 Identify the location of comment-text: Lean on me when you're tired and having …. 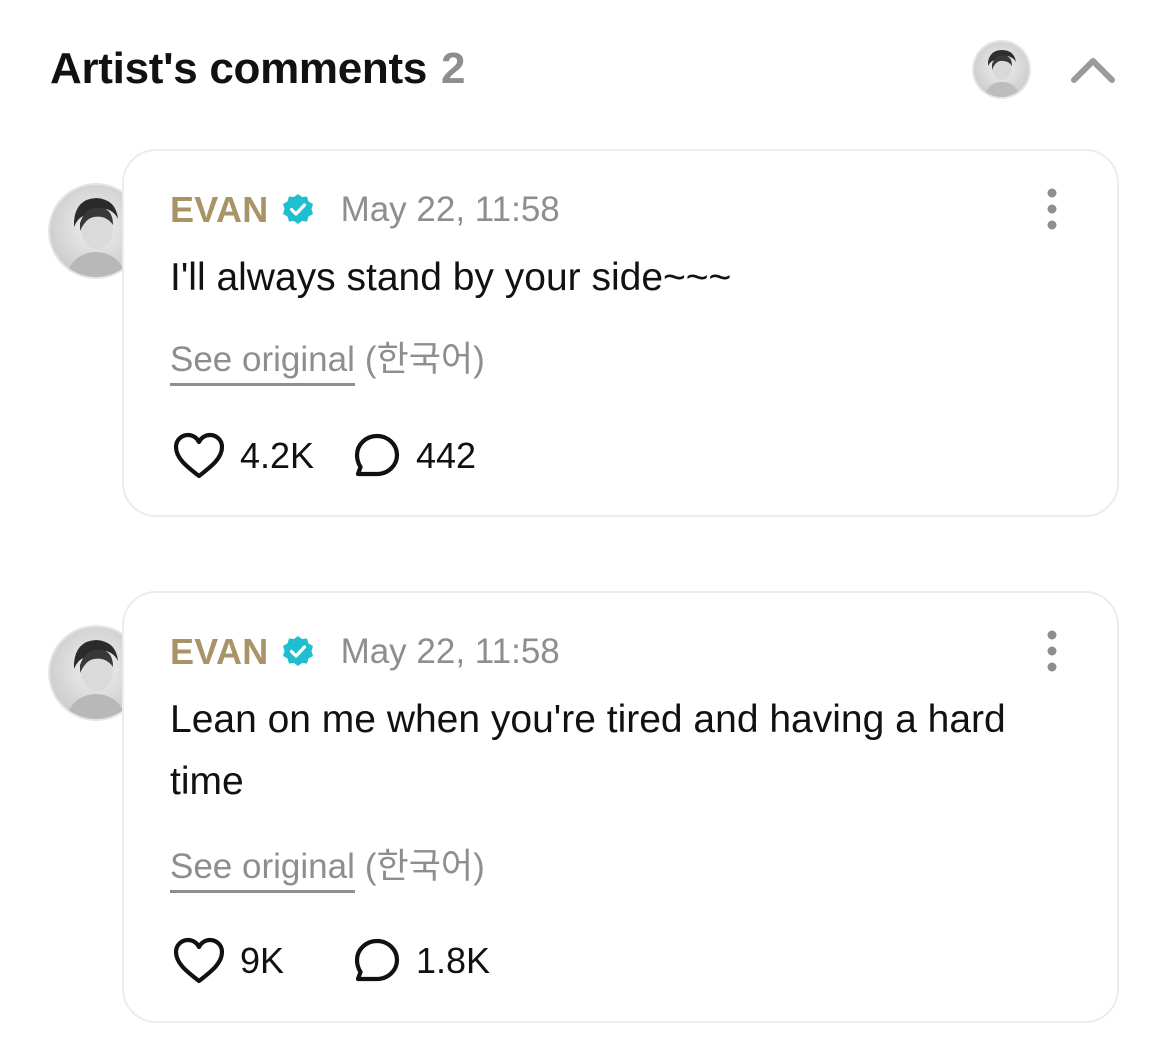
(588, 750).